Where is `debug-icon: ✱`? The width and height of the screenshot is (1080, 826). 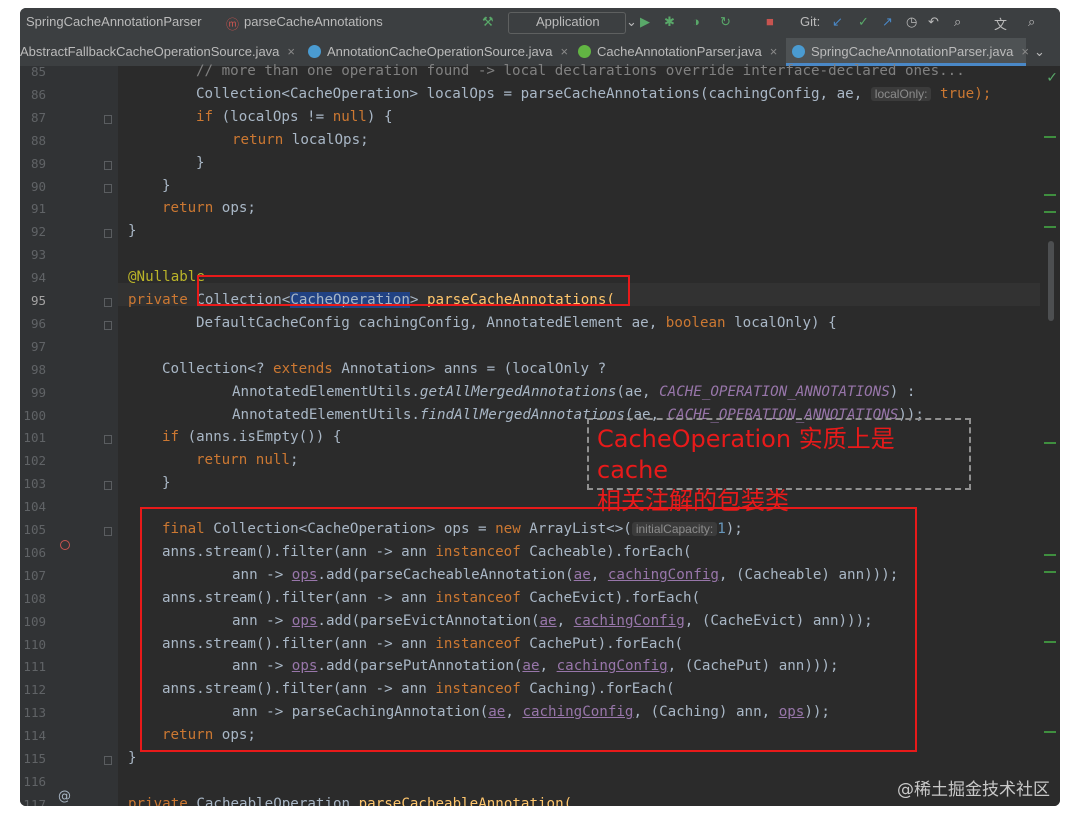 debug-icon: ✱ is located at coordinates (669, 22).